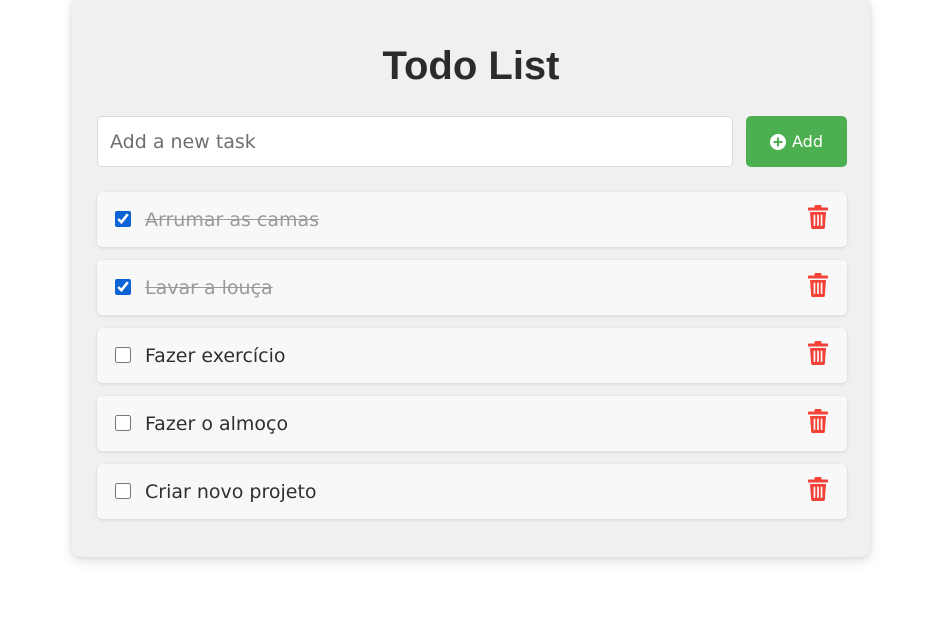  I want to click on task-item: Fazer o almoço, so click(472, 423).